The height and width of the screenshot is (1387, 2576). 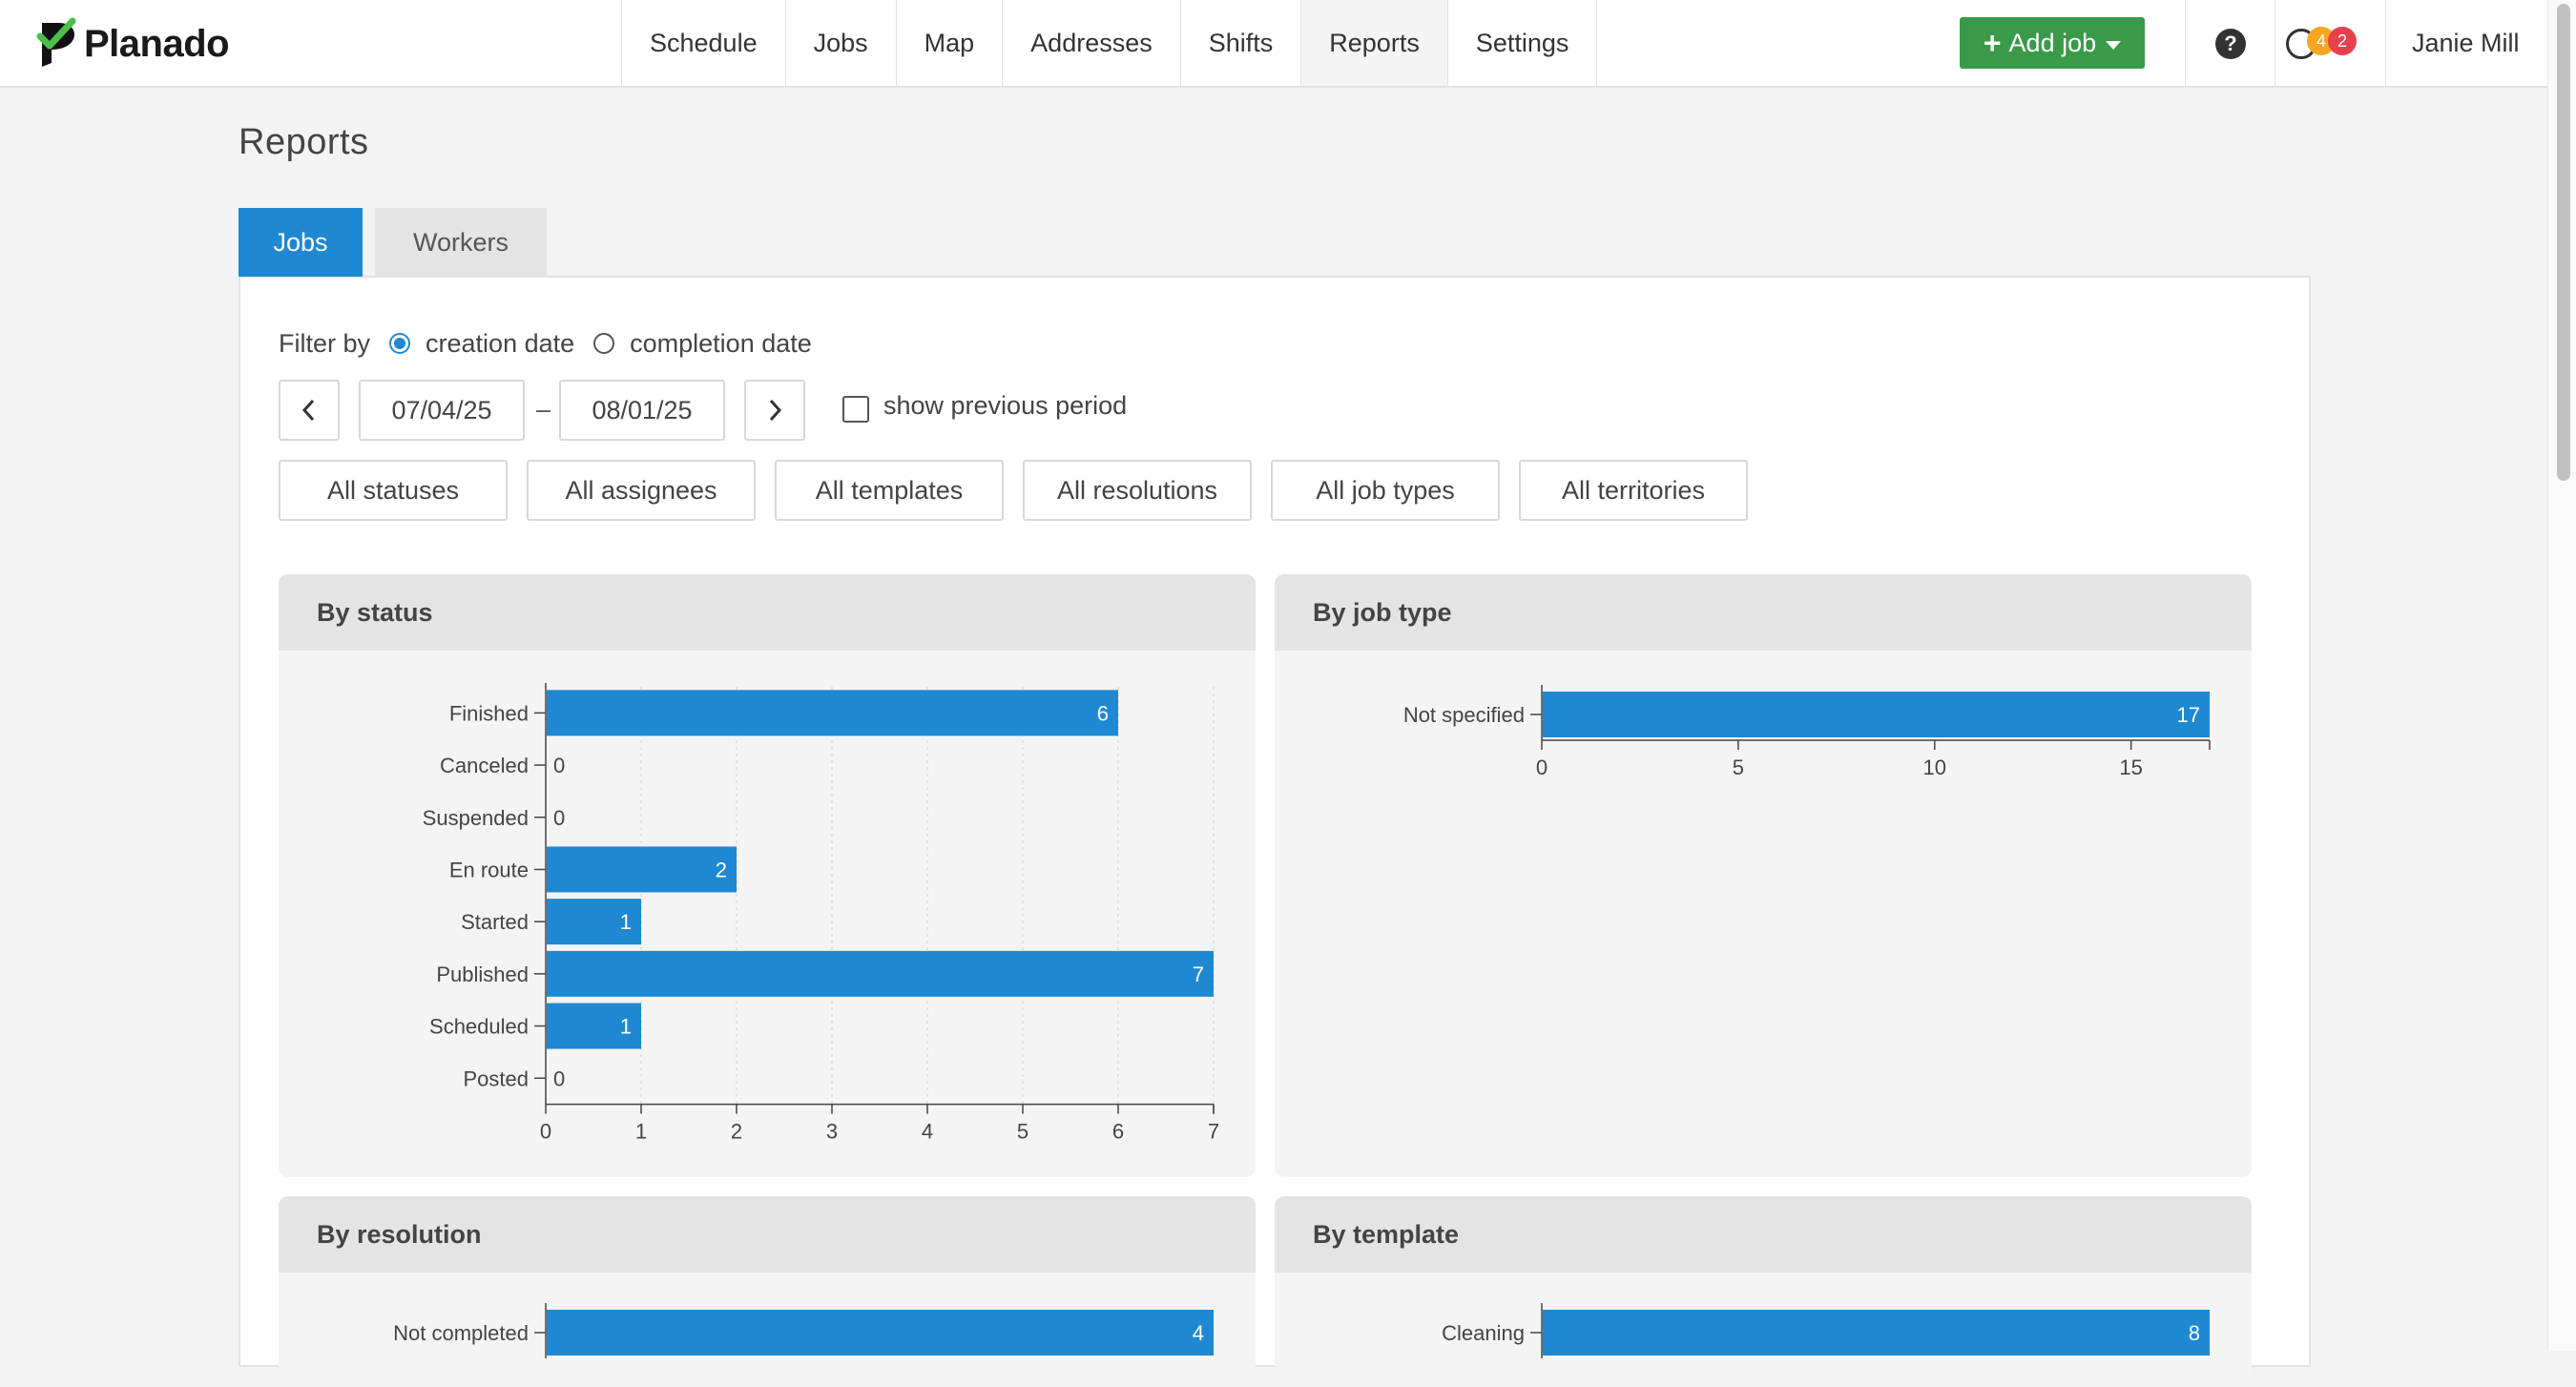 What do you see at coordinates (461, 1333) in the screenshot?
I see `category-label: Not completed` at bounding box center [461, 1333].